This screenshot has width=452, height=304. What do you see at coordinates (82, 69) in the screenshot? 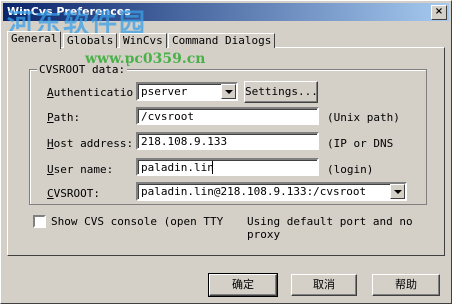
I see `cvsroot-group-label: CVSROOT data:` at bounding box center [82, 69].